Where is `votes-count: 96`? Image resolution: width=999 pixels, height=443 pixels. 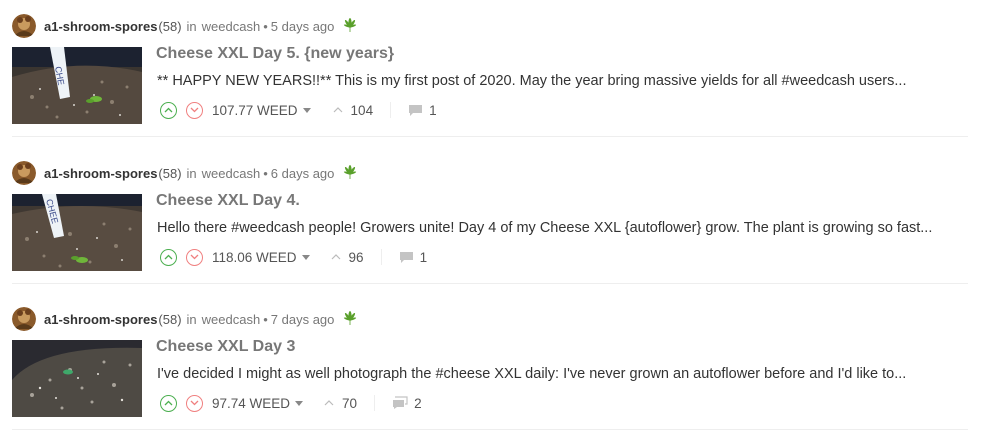
votes-count: 96 is located at coordinates (347, 257).